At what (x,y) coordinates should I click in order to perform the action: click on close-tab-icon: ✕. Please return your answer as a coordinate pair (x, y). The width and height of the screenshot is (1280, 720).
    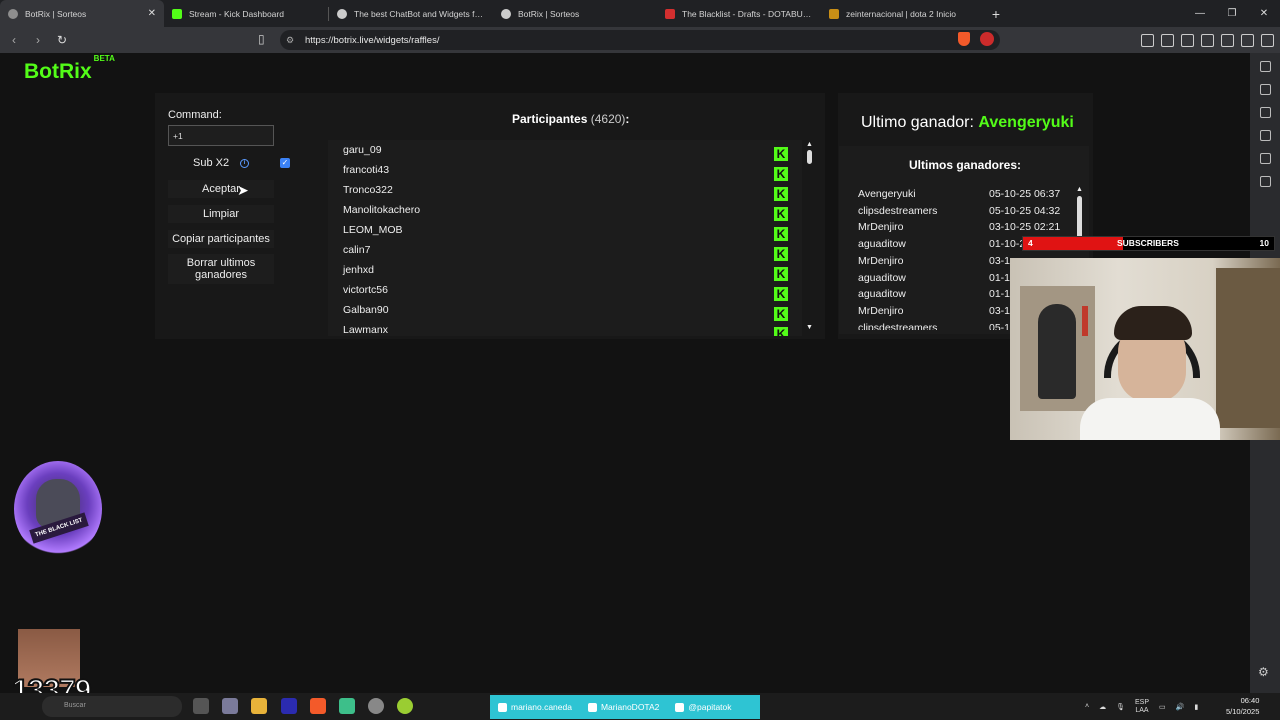
    Looking at the image, I should click on (152, 13).